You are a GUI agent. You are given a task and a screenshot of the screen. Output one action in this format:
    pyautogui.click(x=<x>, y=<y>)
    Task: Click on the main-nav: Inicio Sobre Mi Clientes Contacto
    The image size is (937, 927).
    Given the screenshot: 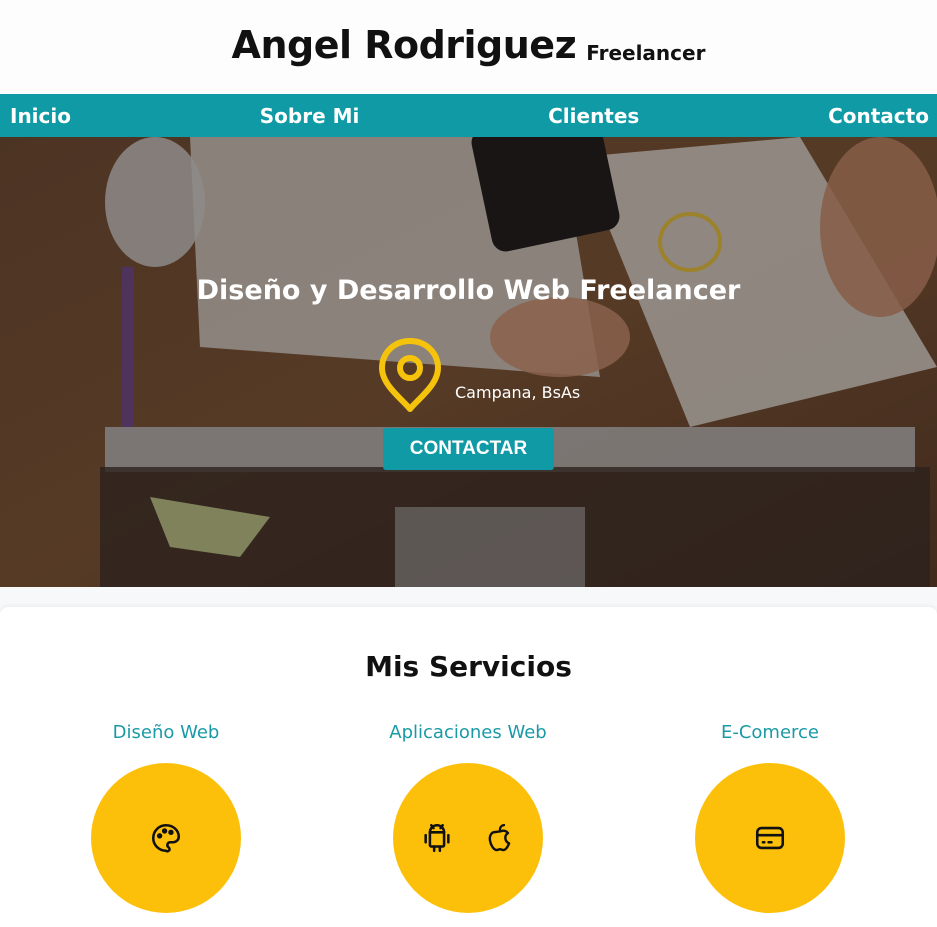 What is the action you would take?
    pyautogui.click(x=468, y=115)
    